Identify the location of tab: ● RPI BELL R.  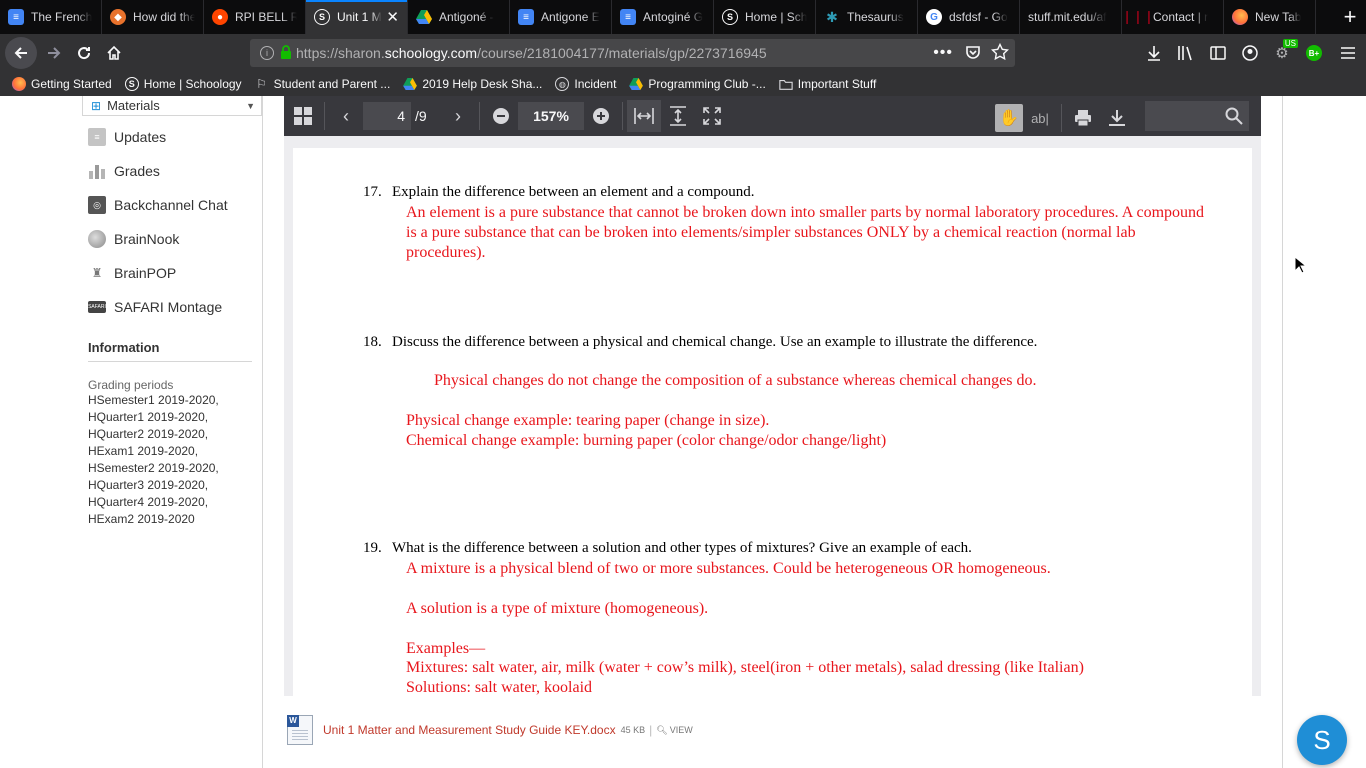
(255, 17).